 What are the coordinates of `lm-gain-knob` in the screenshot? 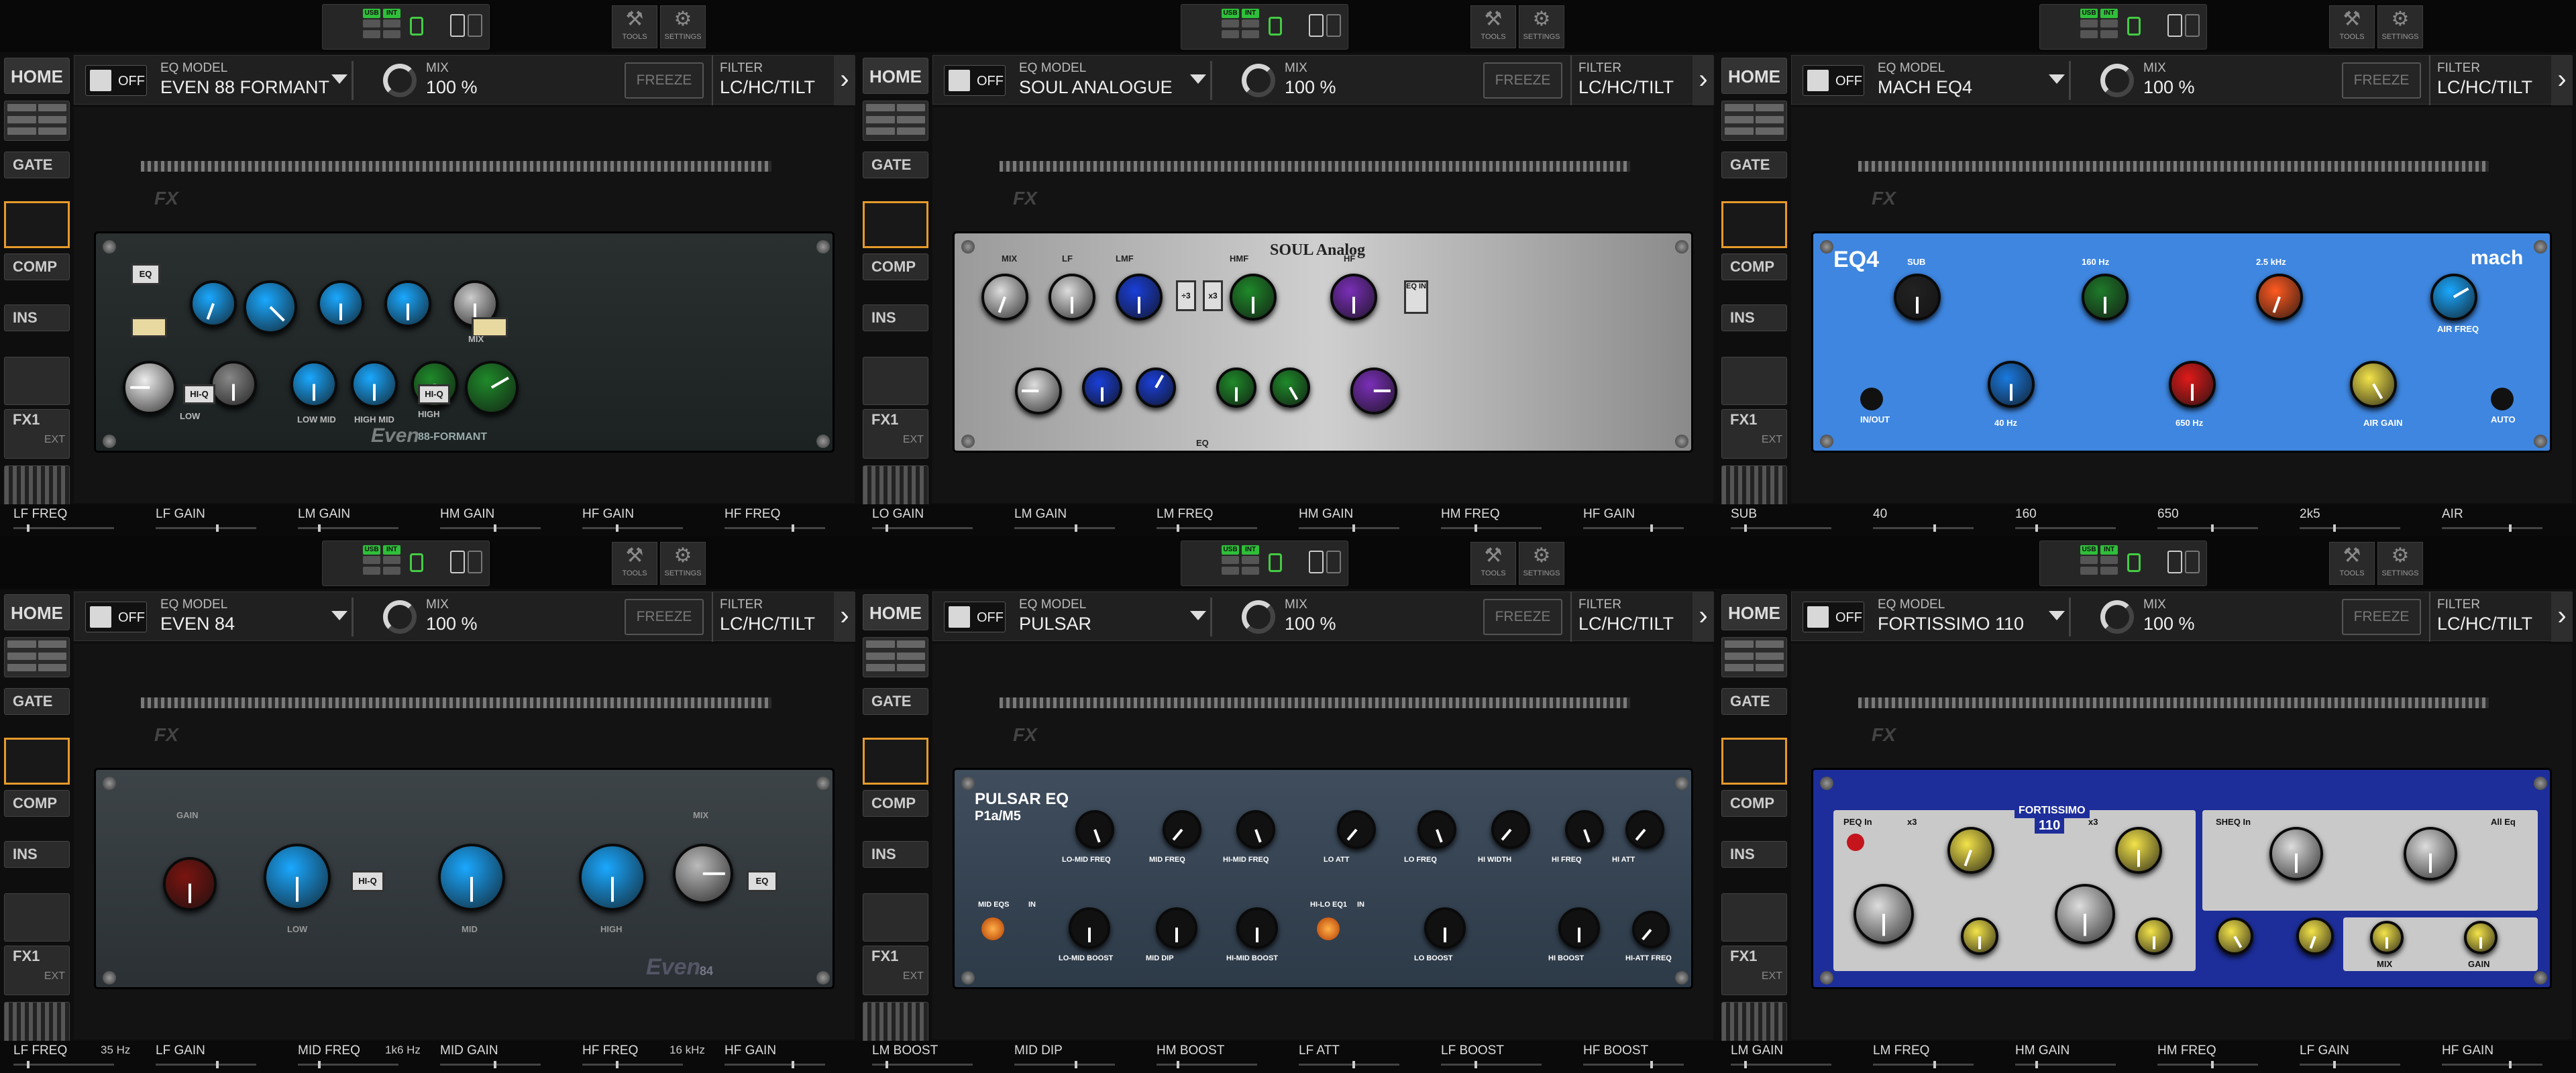 It's located at (1884, 914).